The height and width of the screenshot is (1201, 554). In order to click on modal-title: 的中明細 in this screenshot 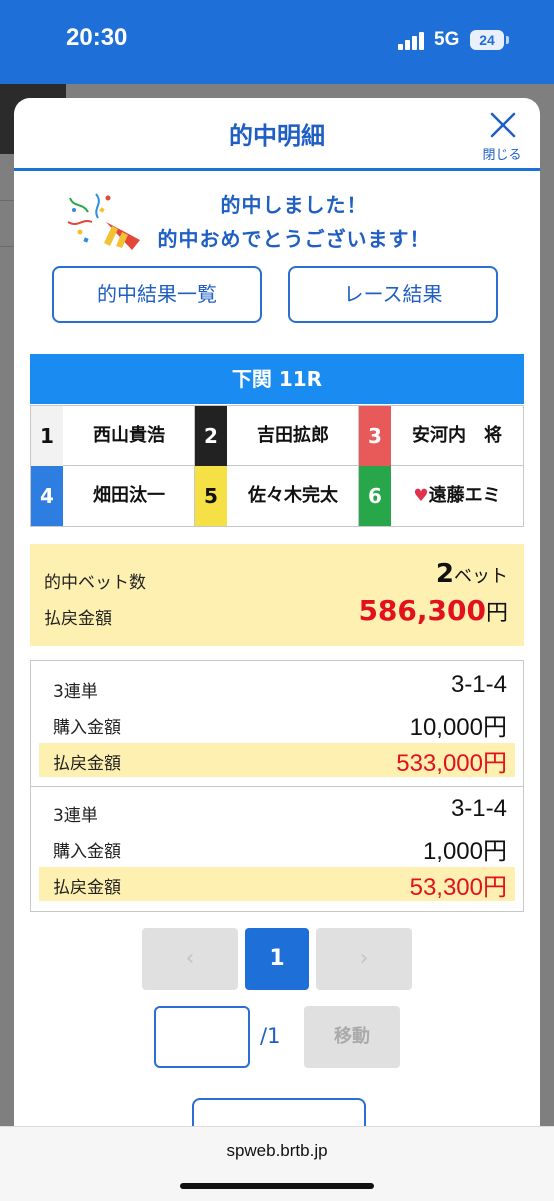, I will do `click(277, 136)`.